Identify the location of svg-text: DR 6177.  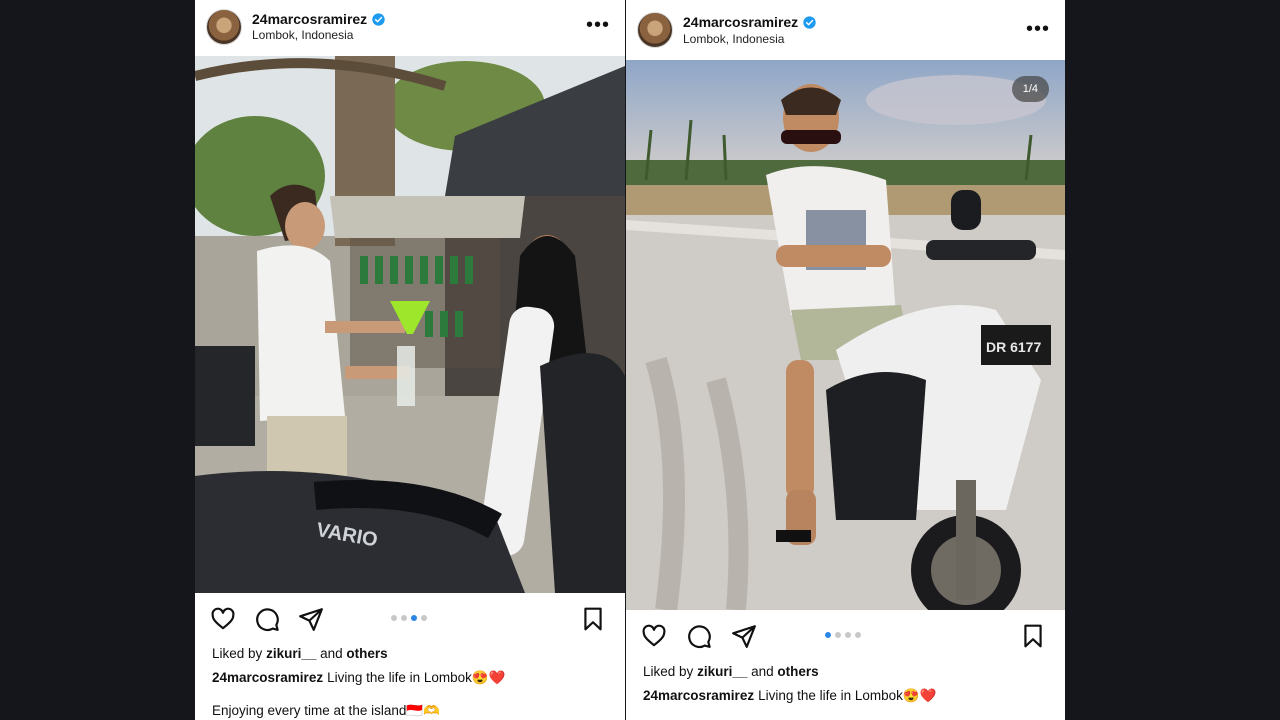
(1013, 347).